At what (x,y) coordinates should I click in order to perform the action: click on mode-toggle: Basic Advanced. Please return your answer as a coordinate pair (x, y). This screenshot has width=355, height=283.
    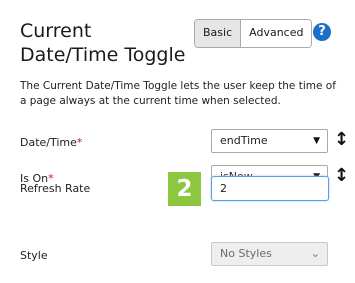
    Looking at the image, I should click on (253, 33).